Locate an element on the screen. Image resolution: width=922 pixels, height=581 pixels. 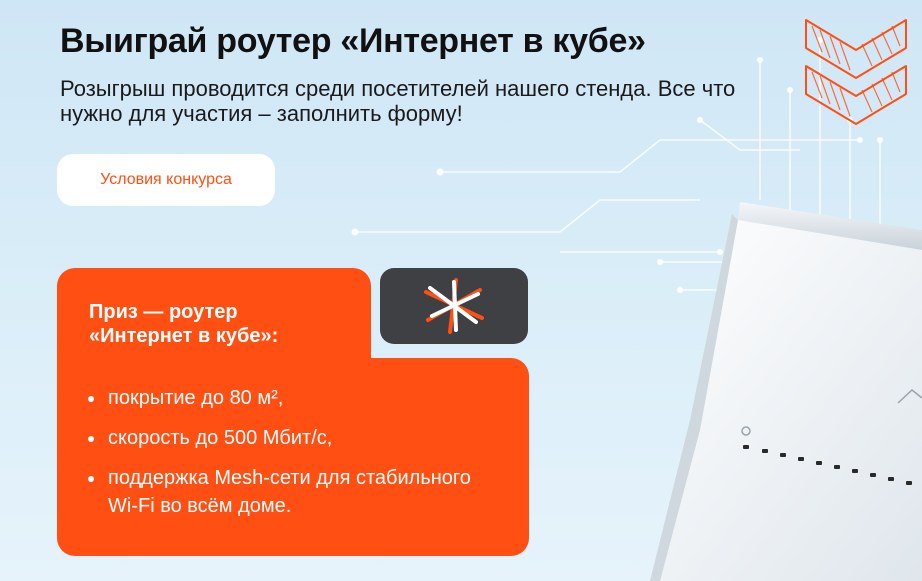
asterisk-icon is located at coordinates (454, 306).